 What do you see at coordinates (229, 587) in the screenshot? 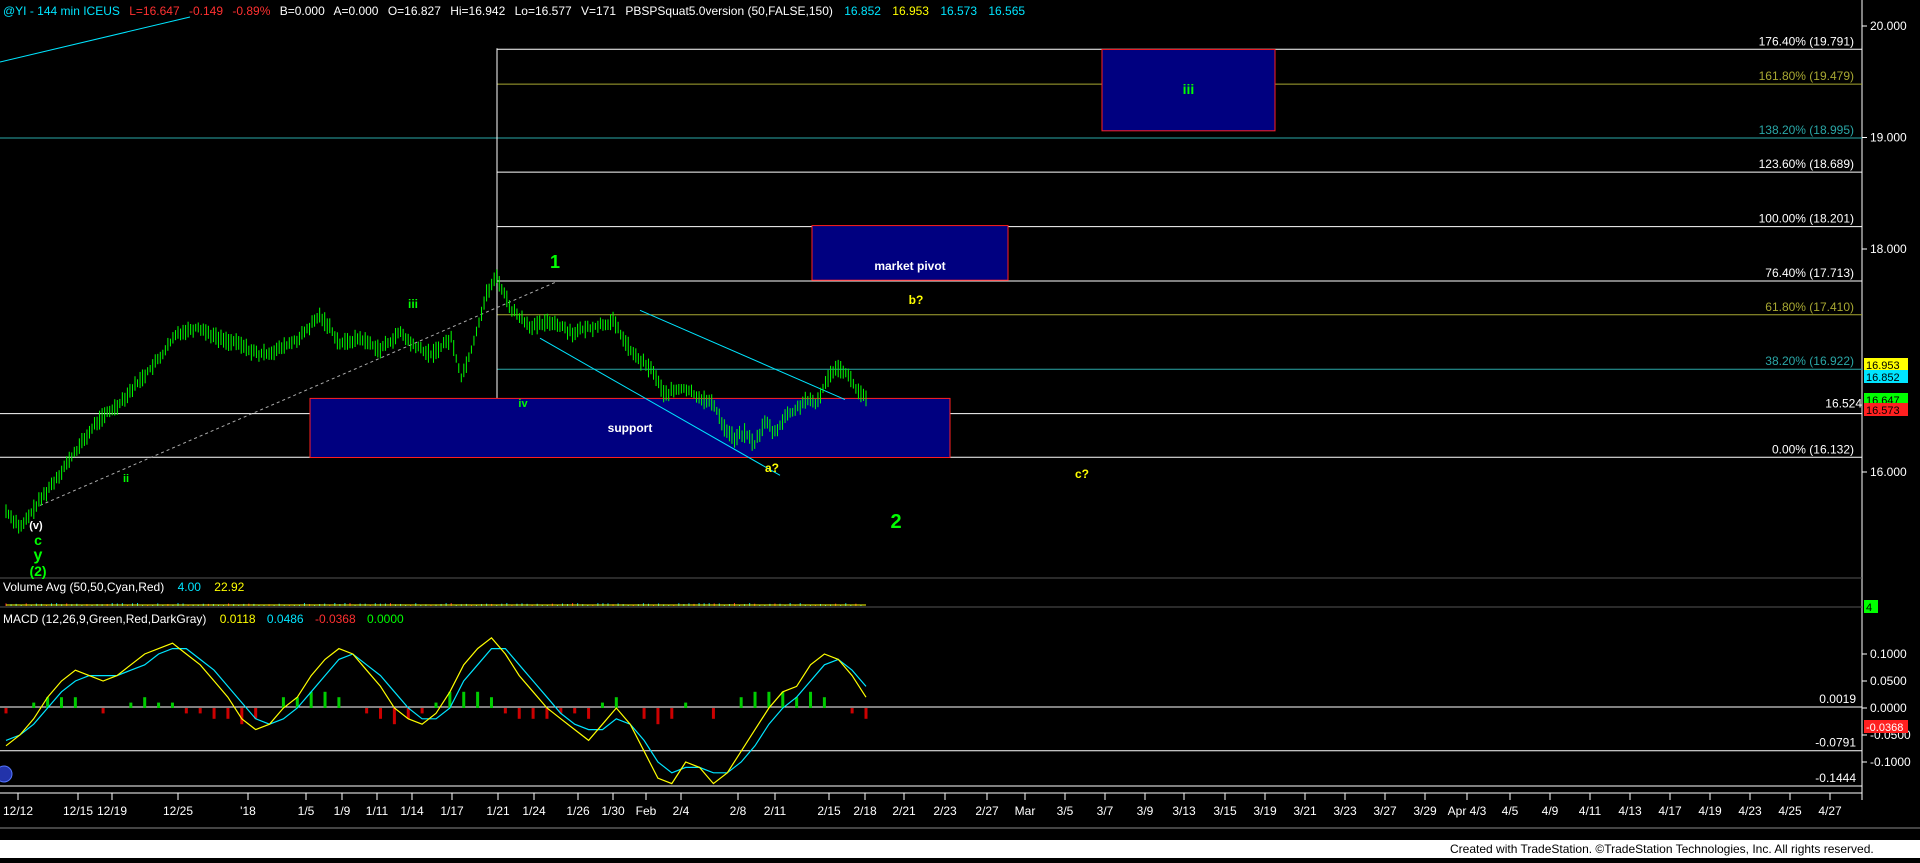
I see `volume-value-2: 22.92` at bounding box center [229, 587].